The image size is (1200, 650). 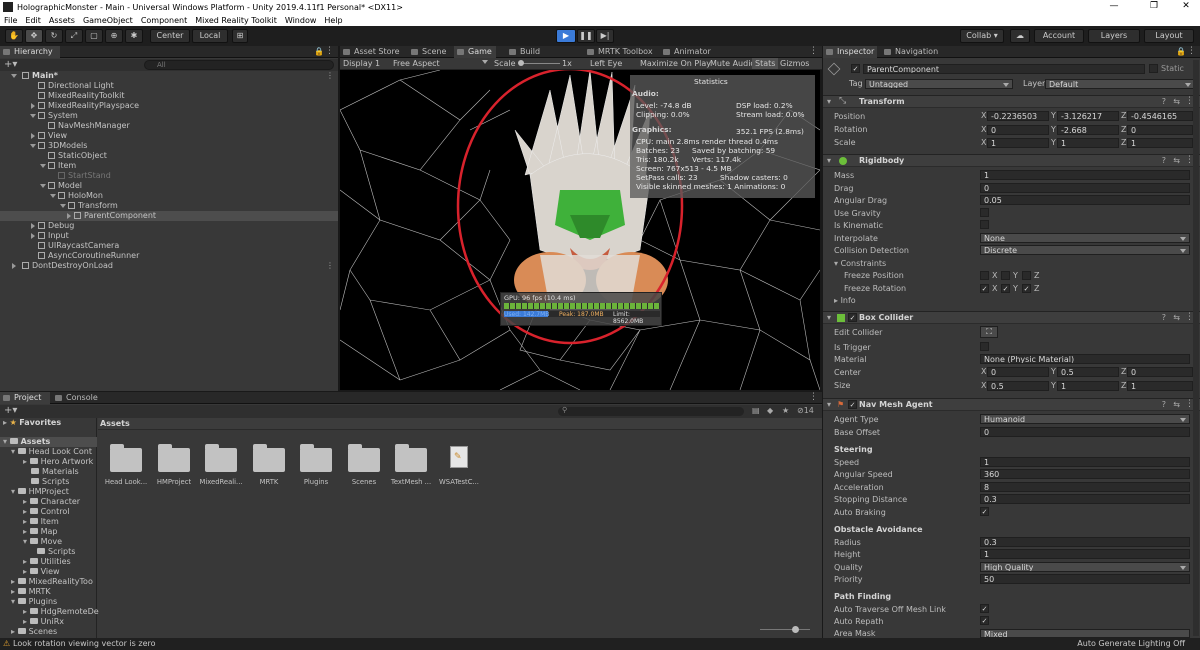 What do you see at coordinates (33, 20) in the screenshot?
I see `menu-edit: Edit` at bounding box center [33, 20].